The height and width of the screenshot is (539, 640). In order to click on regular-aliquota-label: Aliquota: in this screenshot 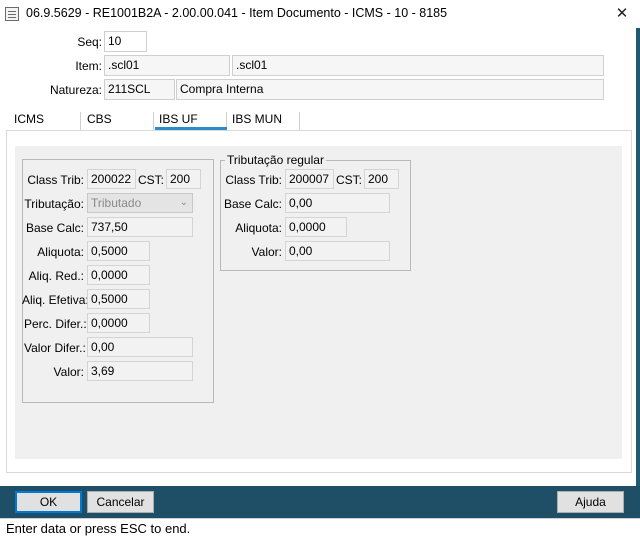, I will do `click(258, 228)`.